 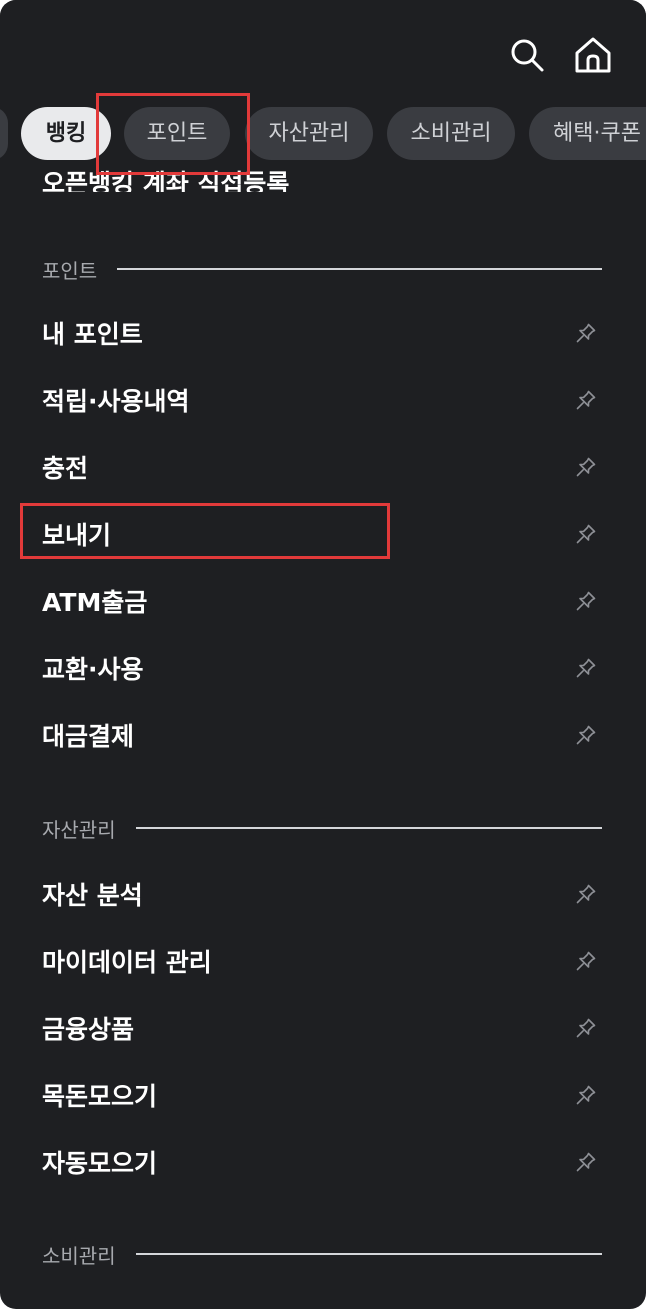 I want to click on tab-banking: 뱅킹, so click(x=66, y=133).